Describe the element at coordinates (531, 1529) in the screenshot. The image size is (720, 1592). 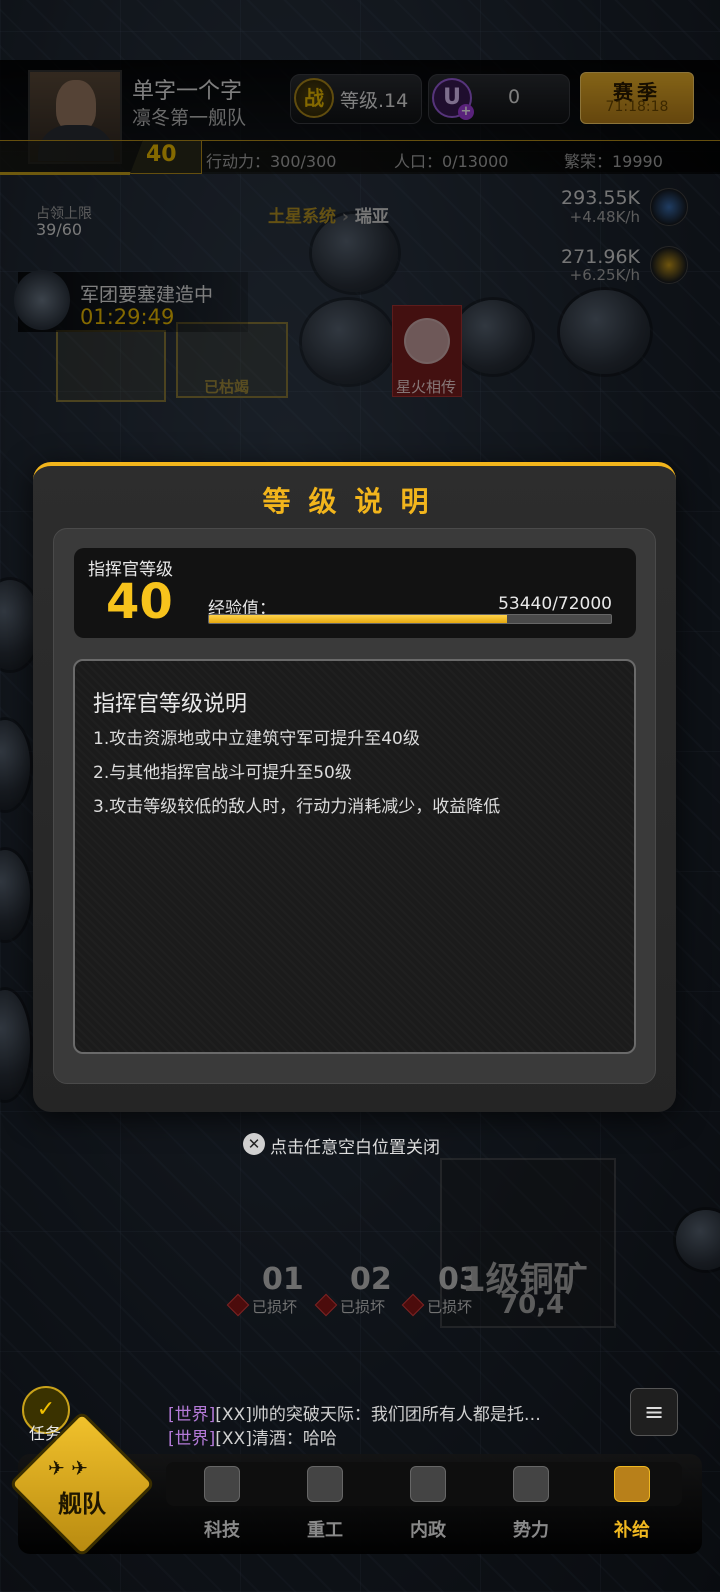
I see `nav-item-faction: 势力` at that location.